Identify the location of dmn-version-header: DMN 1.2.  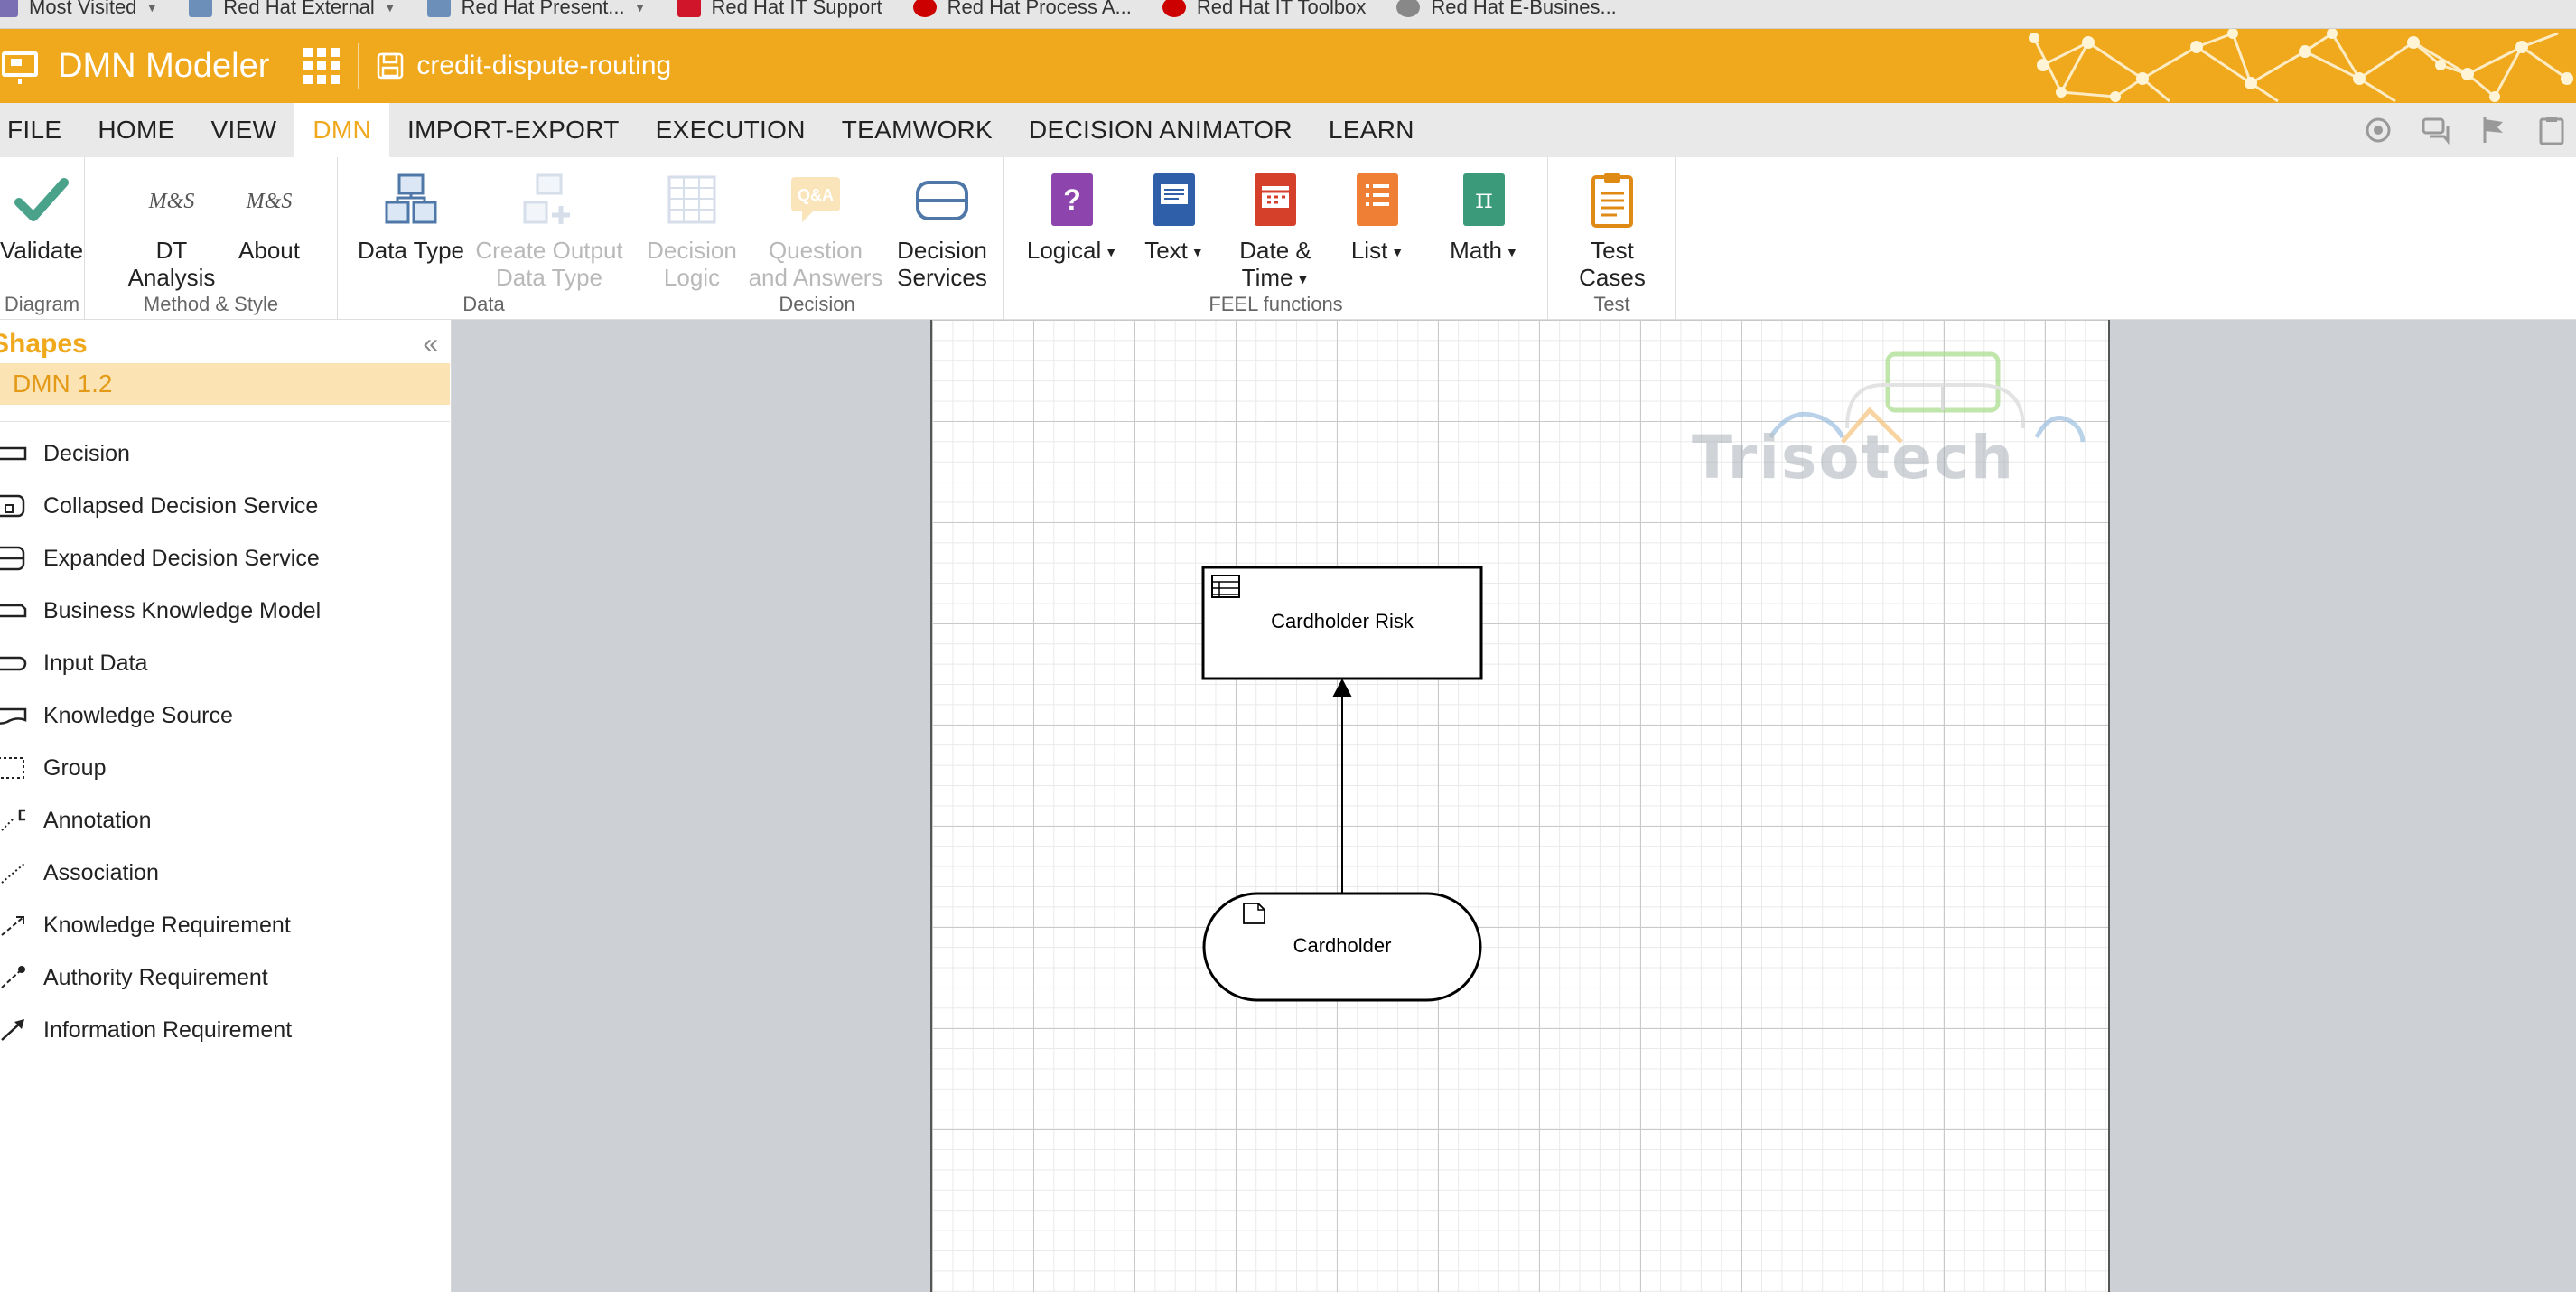
(225, 384).